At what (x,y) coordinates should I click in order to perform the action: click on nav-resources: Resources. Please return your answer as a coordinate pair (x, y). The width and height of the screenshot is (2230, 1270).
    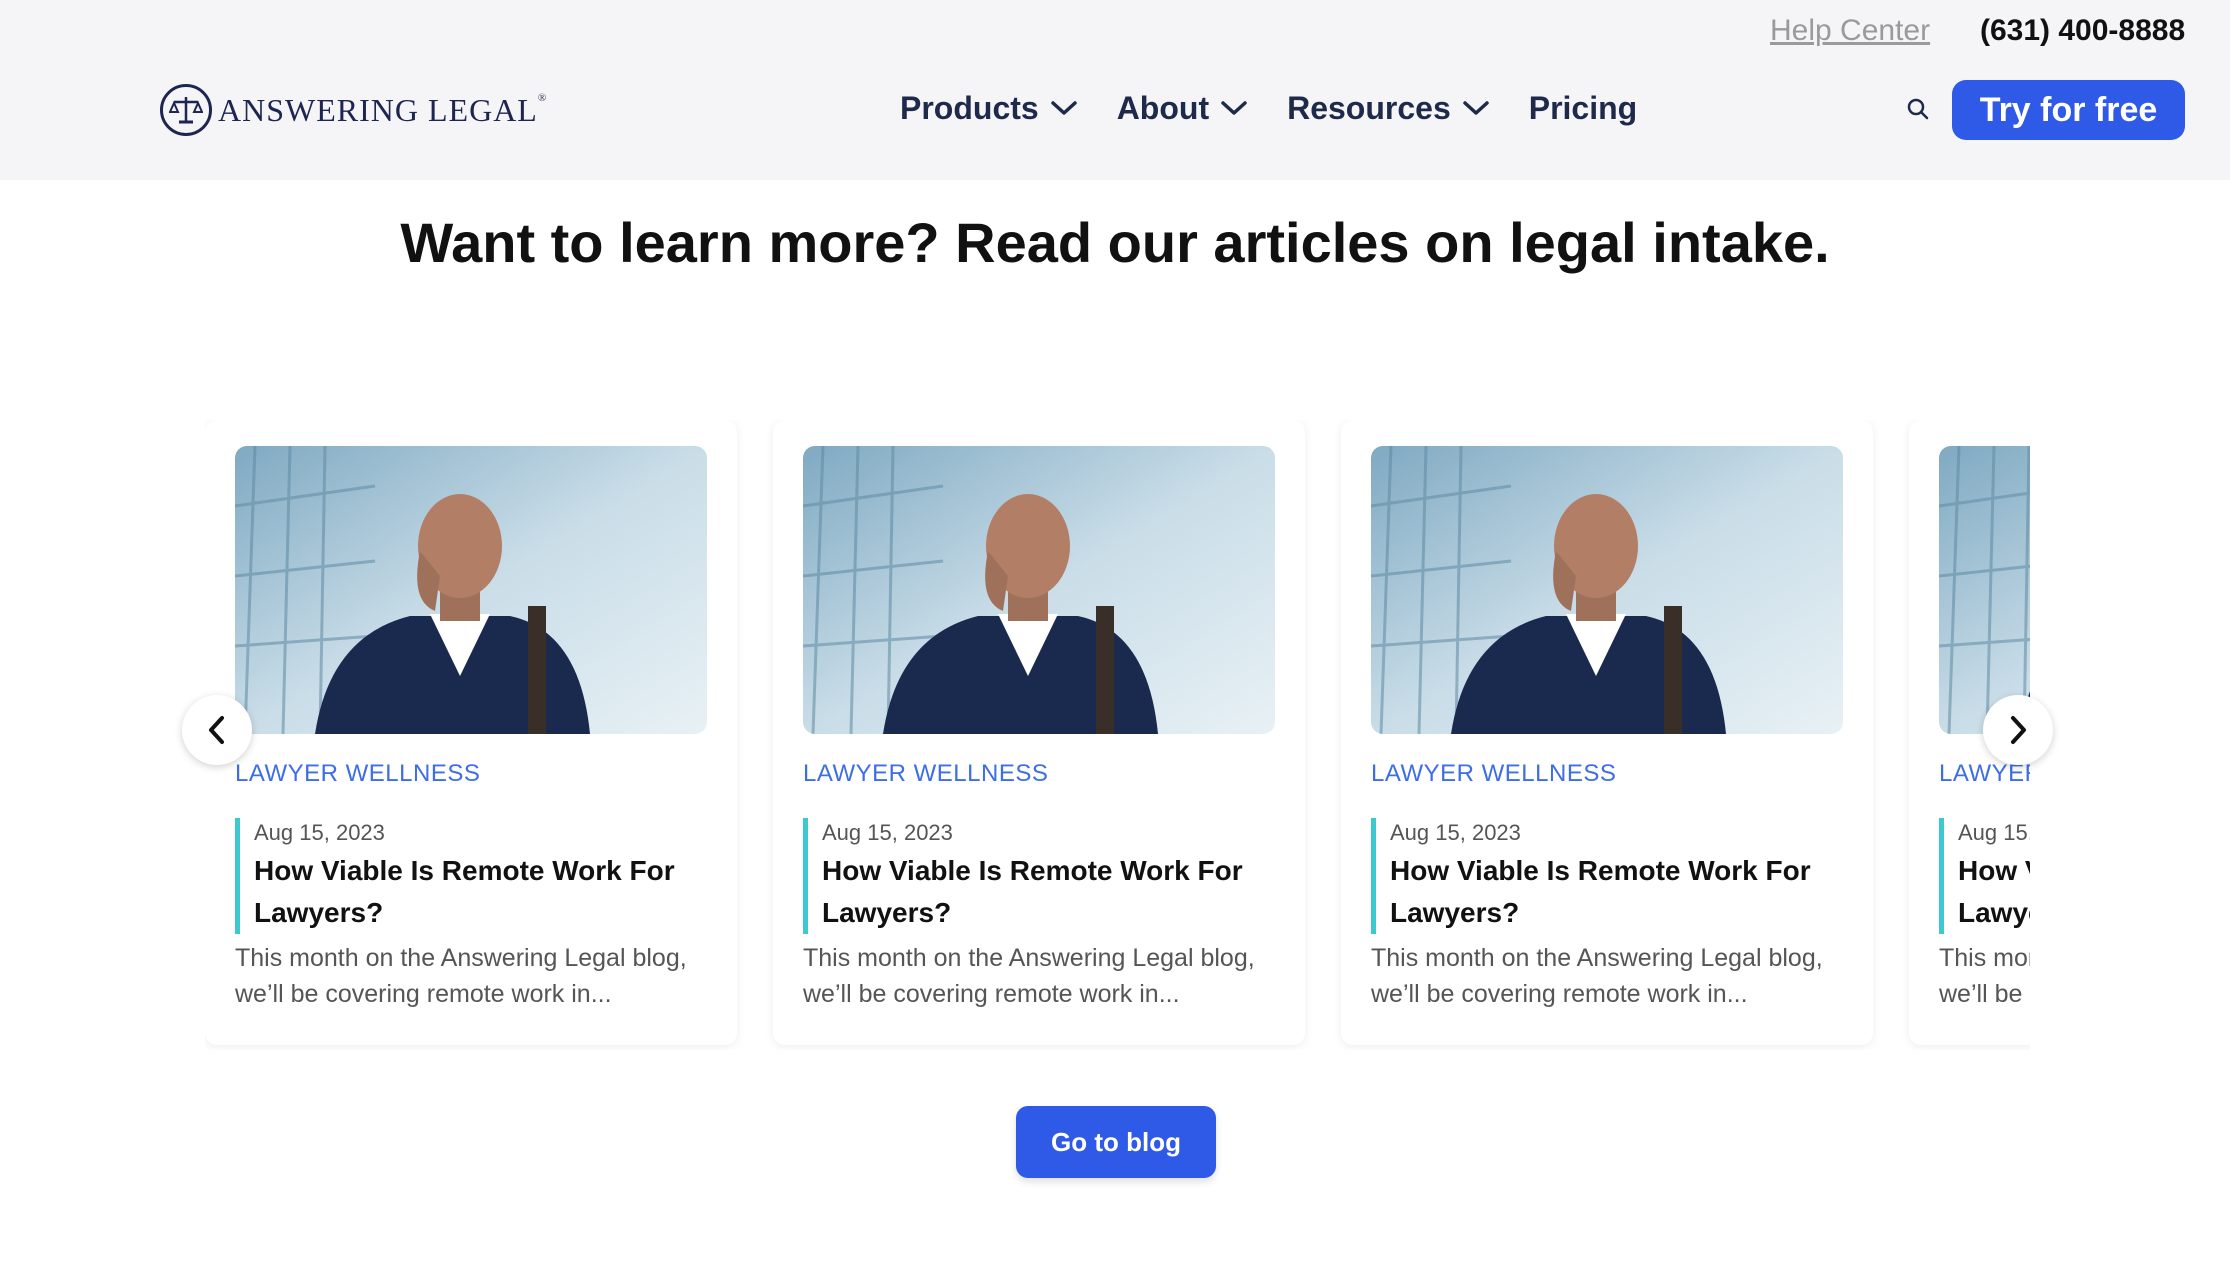
    Looking at the image, I should click on (1388, 108).